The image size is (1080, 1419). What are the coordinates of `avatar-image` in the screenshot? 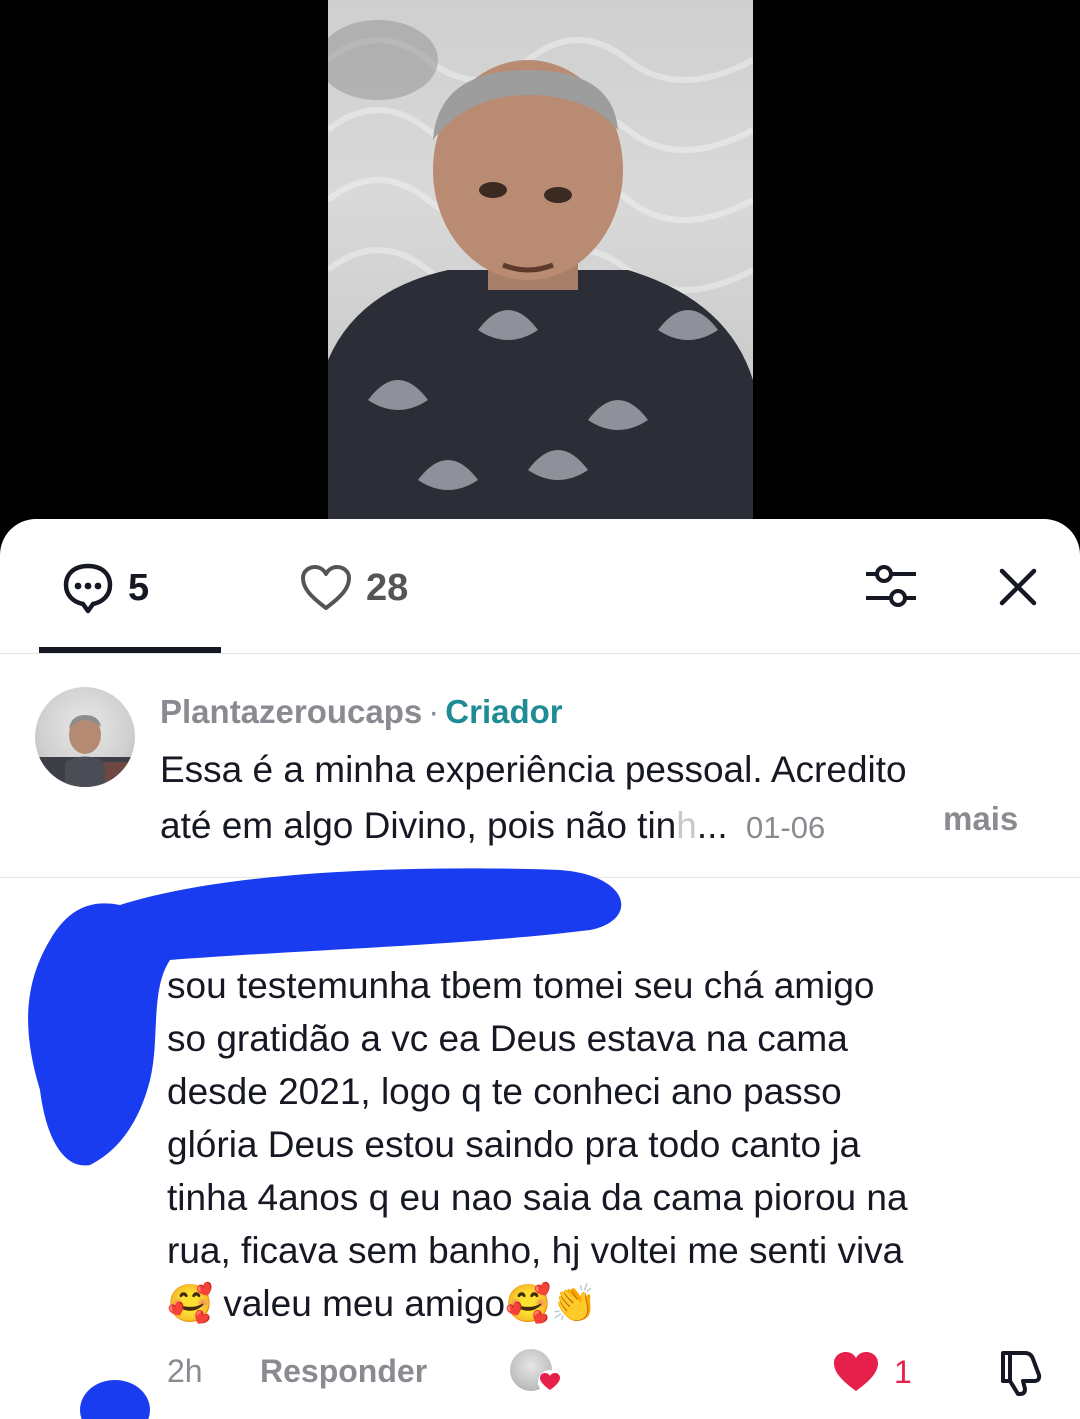 It's located at (85, 751).